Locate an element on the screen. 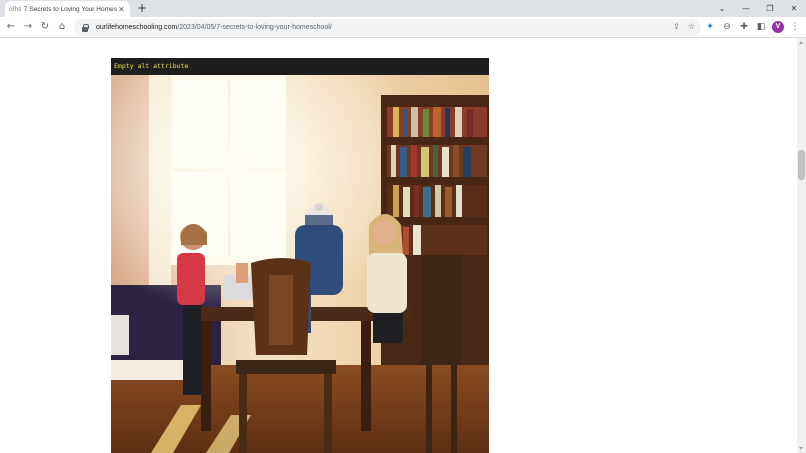  close-window-button: ✕ is located at coordinates (794, 8).